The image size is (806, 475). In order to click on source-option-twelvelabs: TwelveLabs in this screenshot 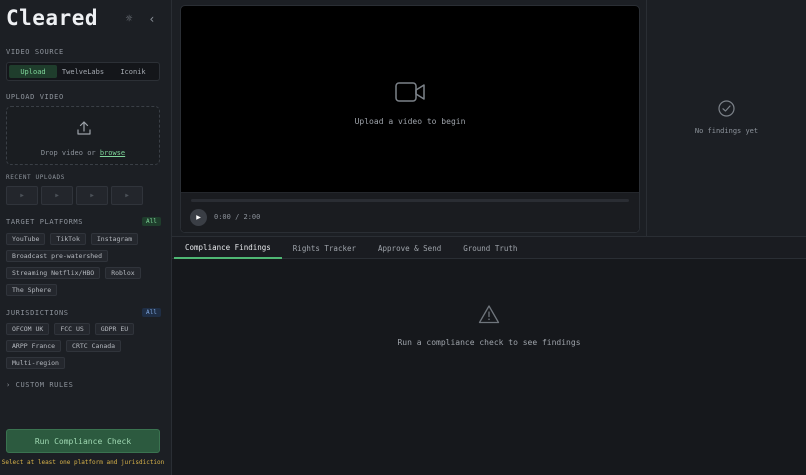, I will do `click(83, 71)`.